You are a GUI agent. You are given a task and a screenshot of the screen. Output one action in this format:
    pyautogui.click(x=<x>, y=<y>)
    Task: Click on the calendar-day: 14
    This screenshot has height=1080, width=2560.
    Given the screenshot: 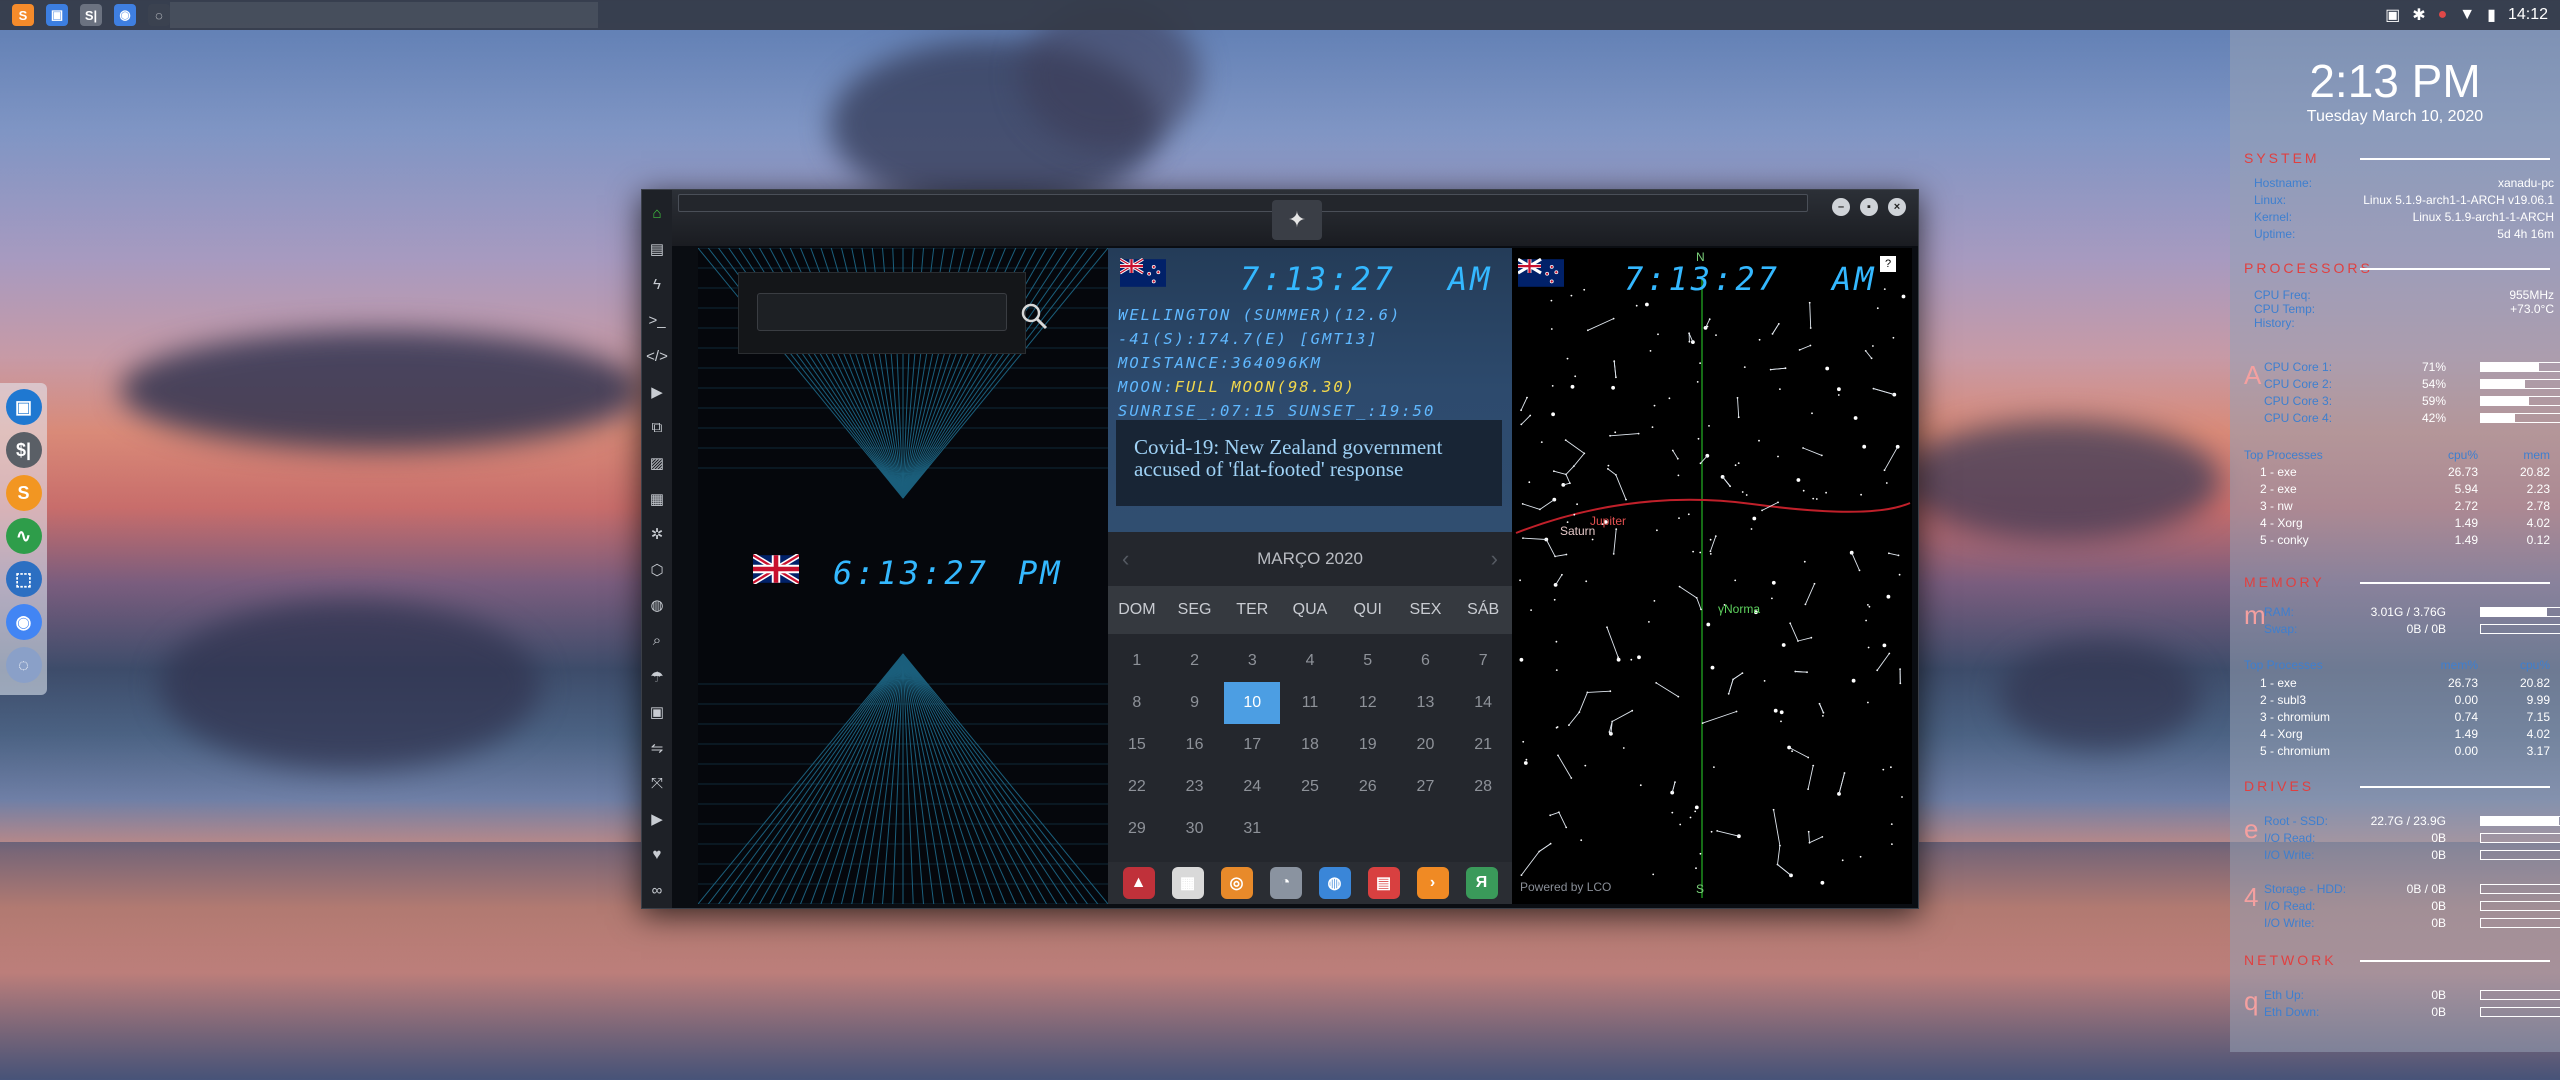 What is the action you would take?
    pyautogui.click(x=1483, y=703)
    